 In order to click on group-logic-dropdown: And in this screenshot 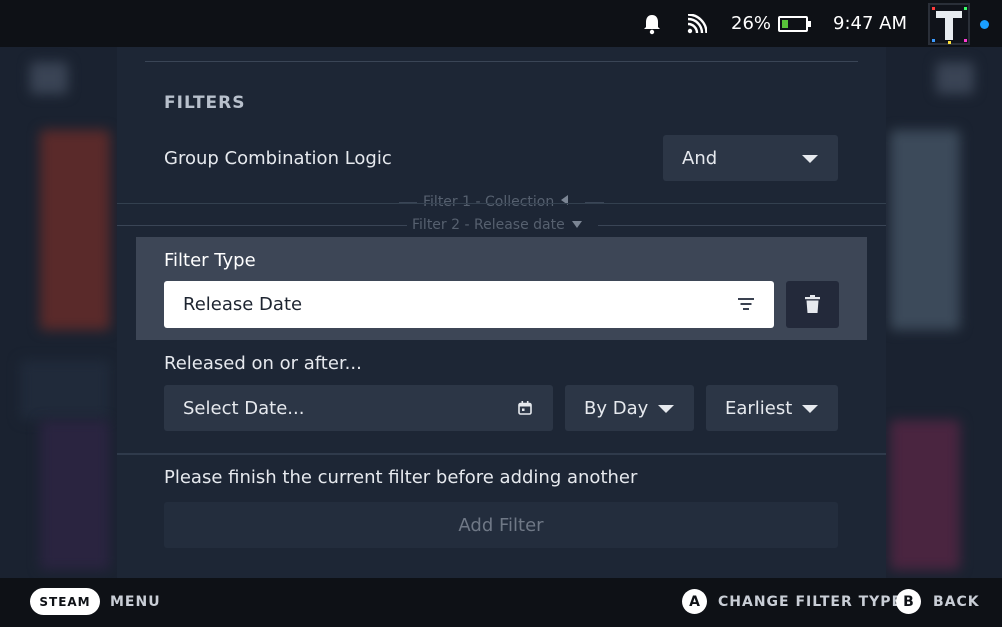, I will do `click(750, 158)`.